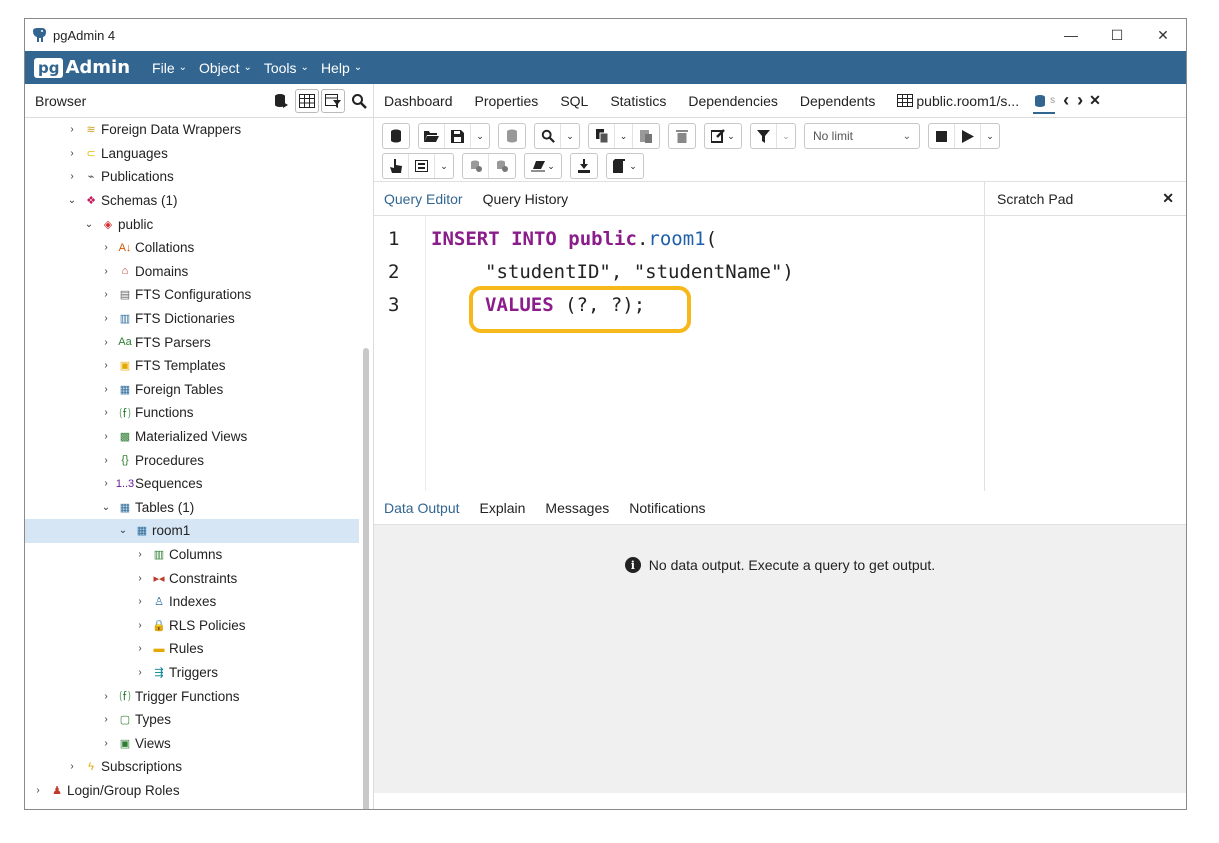 Image resolution: width=1219 pixels, height=843 pixels. I want to click on tree-item-languages: › ⊂ Languages, so click(192, 154).